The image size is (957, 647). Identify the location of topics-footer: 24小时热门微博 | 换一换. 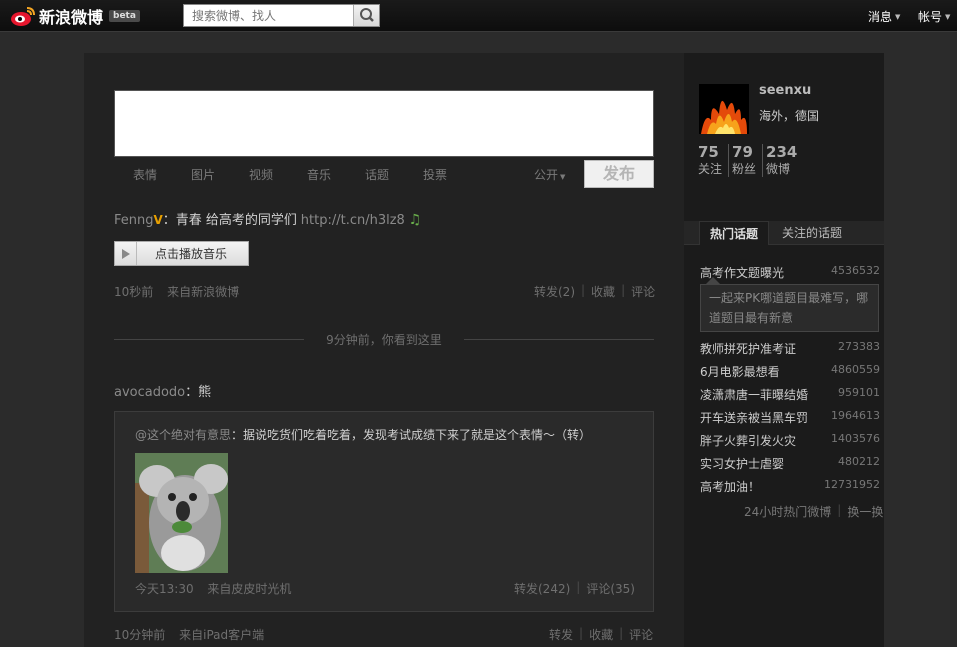
(813, 511).